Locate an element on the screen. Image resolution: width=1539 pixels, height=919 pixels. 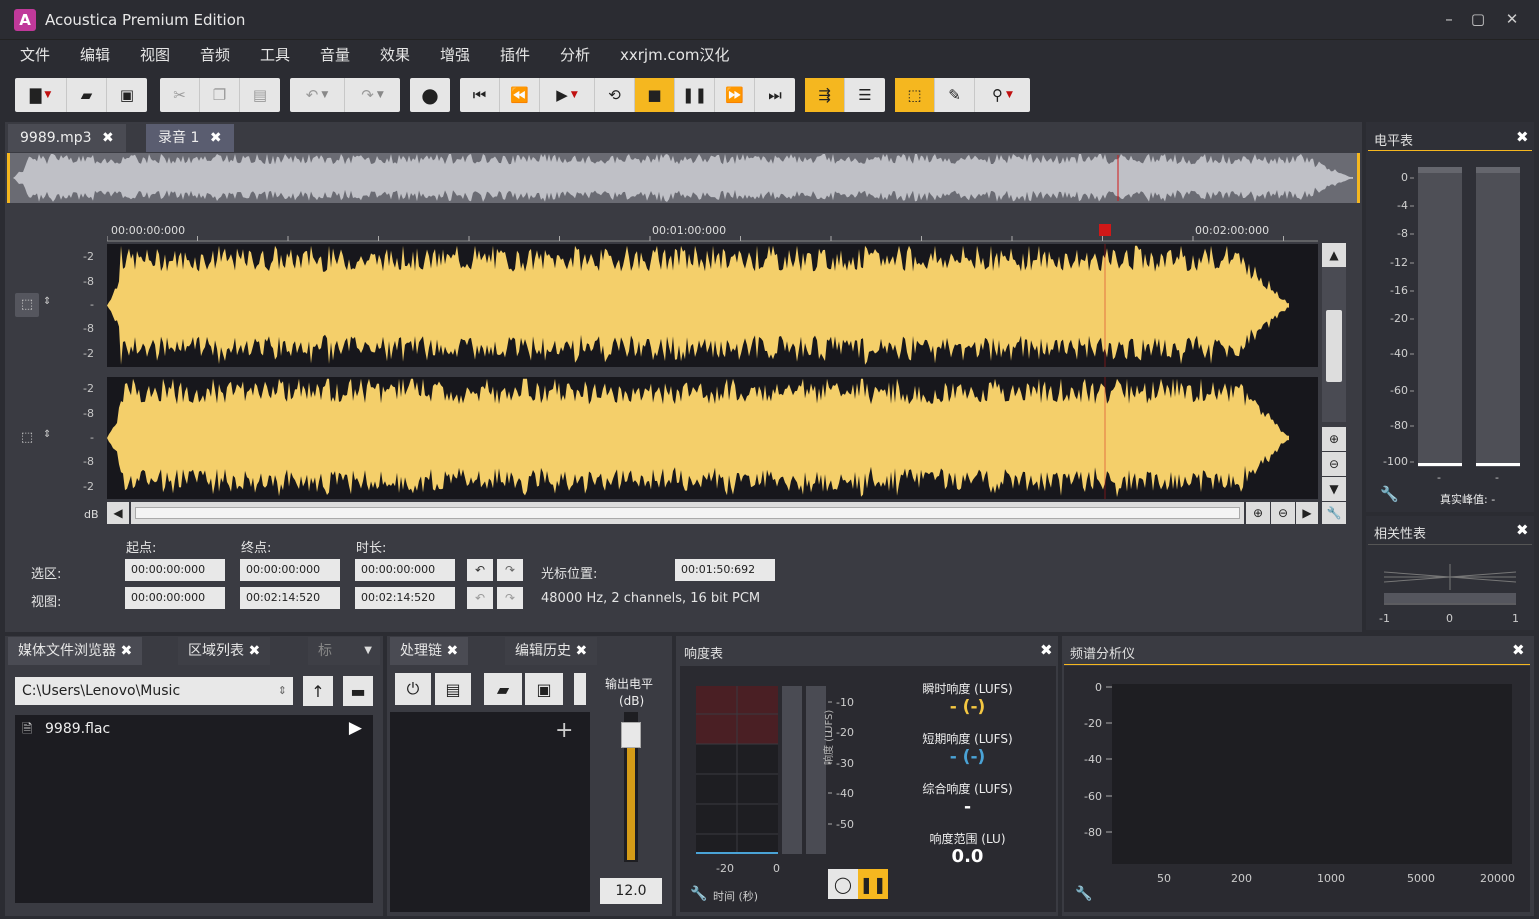
cursor-position-field: 00:01:50:692 is located at coordinates (725, 570).